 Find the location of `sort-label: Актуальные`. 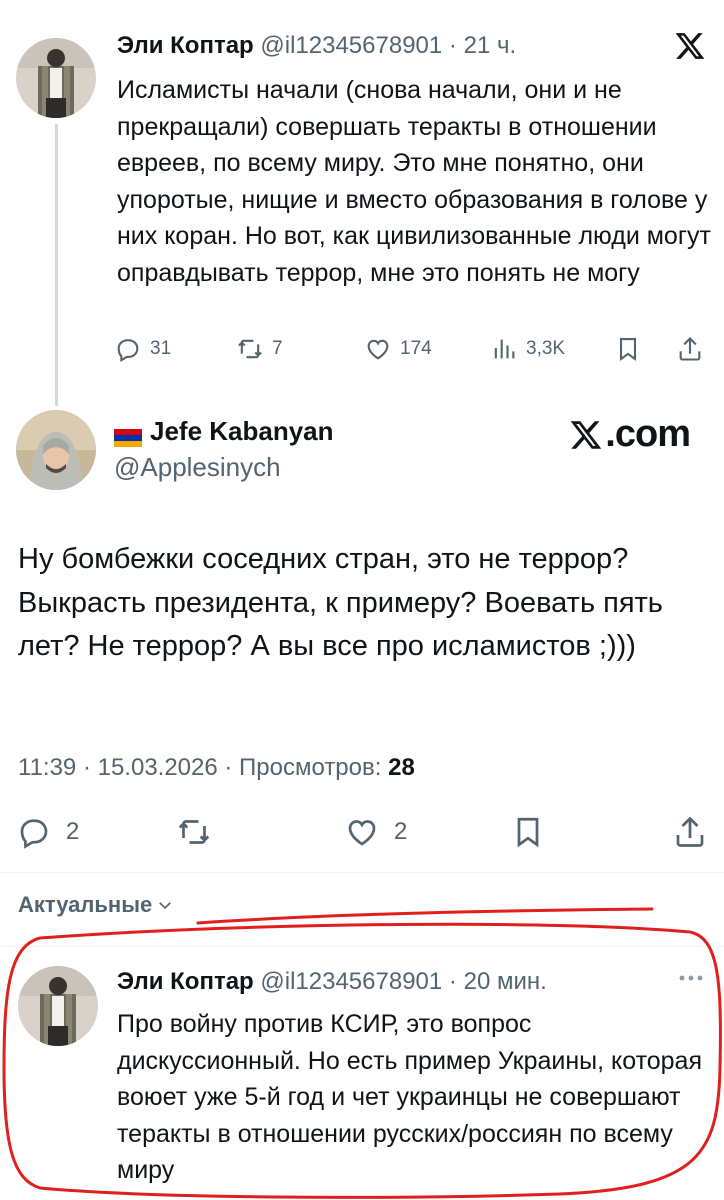

sort-label: Актуальные is located at coordinates (85, 904).